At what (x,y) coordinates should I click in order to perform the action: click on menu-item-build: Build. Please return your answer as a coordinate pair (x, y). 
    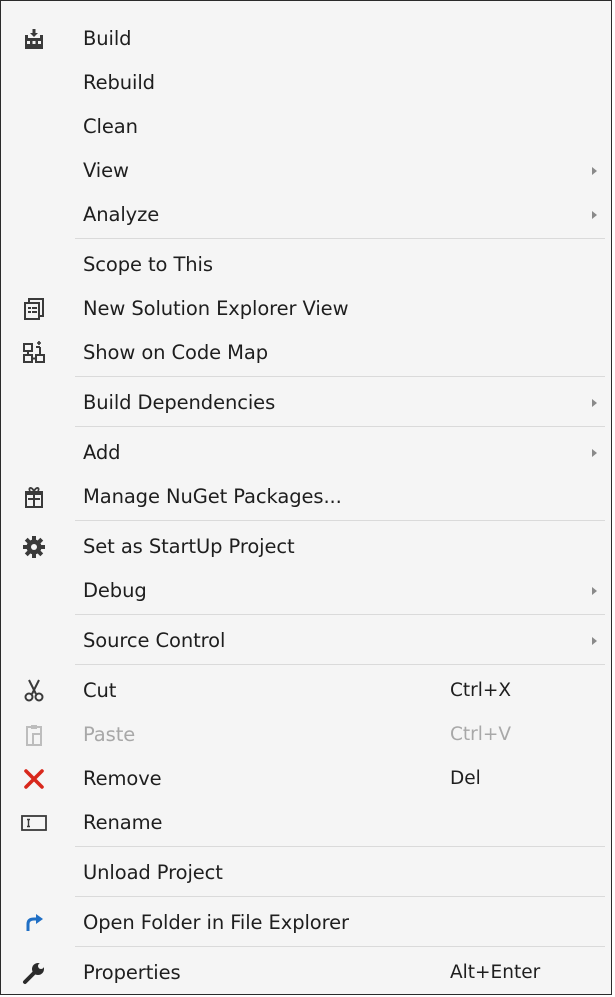
    Looking at the image, I should click on (306, 39).